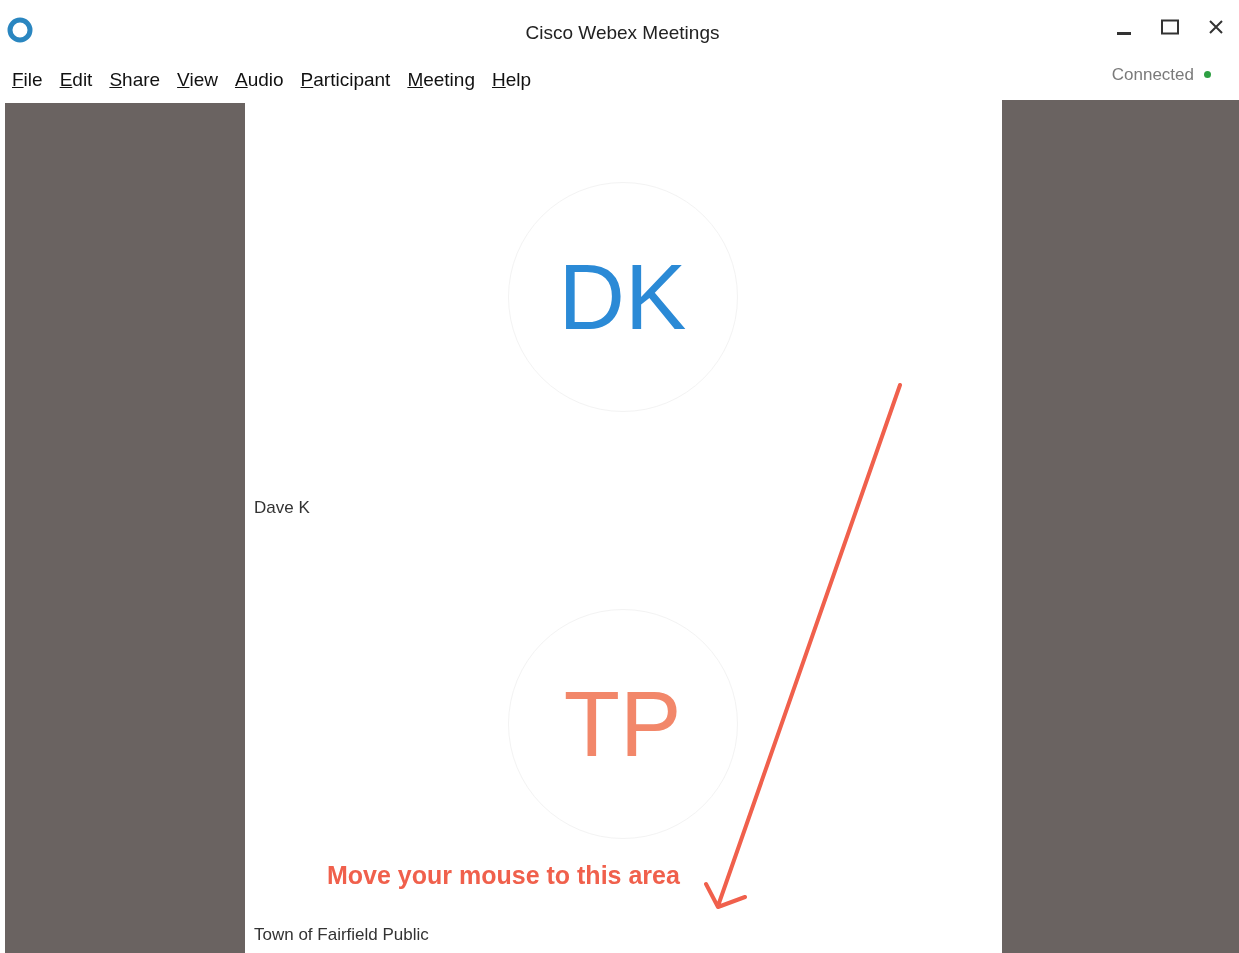 Image resolution: width=1239 pixels, height=953 pixels. I want to click on connection-status: Connected, so click(1152, 75).